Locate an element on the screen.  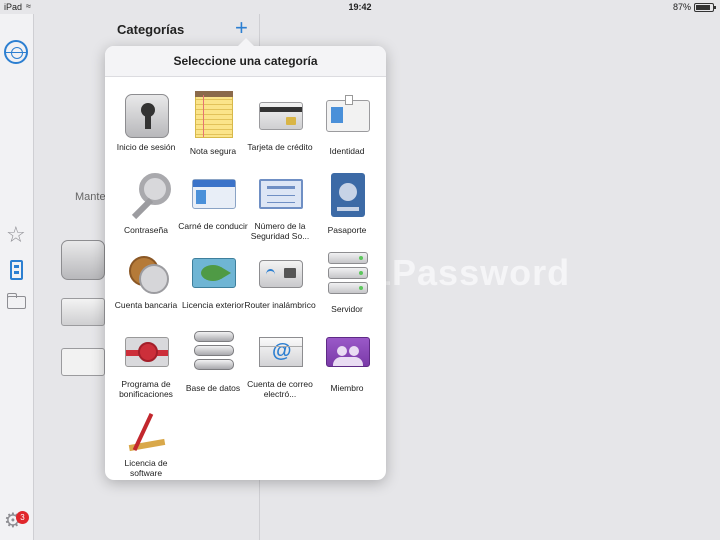
passport-icon is located at coordinates (348, 195).